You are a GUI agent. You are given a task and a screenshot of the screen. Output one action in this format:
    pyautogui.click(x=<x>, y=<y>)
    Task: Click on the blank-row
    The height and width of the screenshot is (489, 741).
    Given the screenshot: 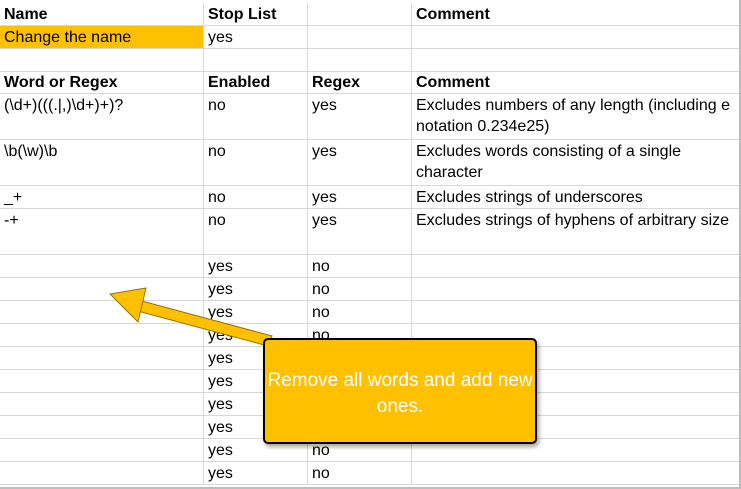 What is the action you would take?
    pyautogui.click(x=370, y=60)
    